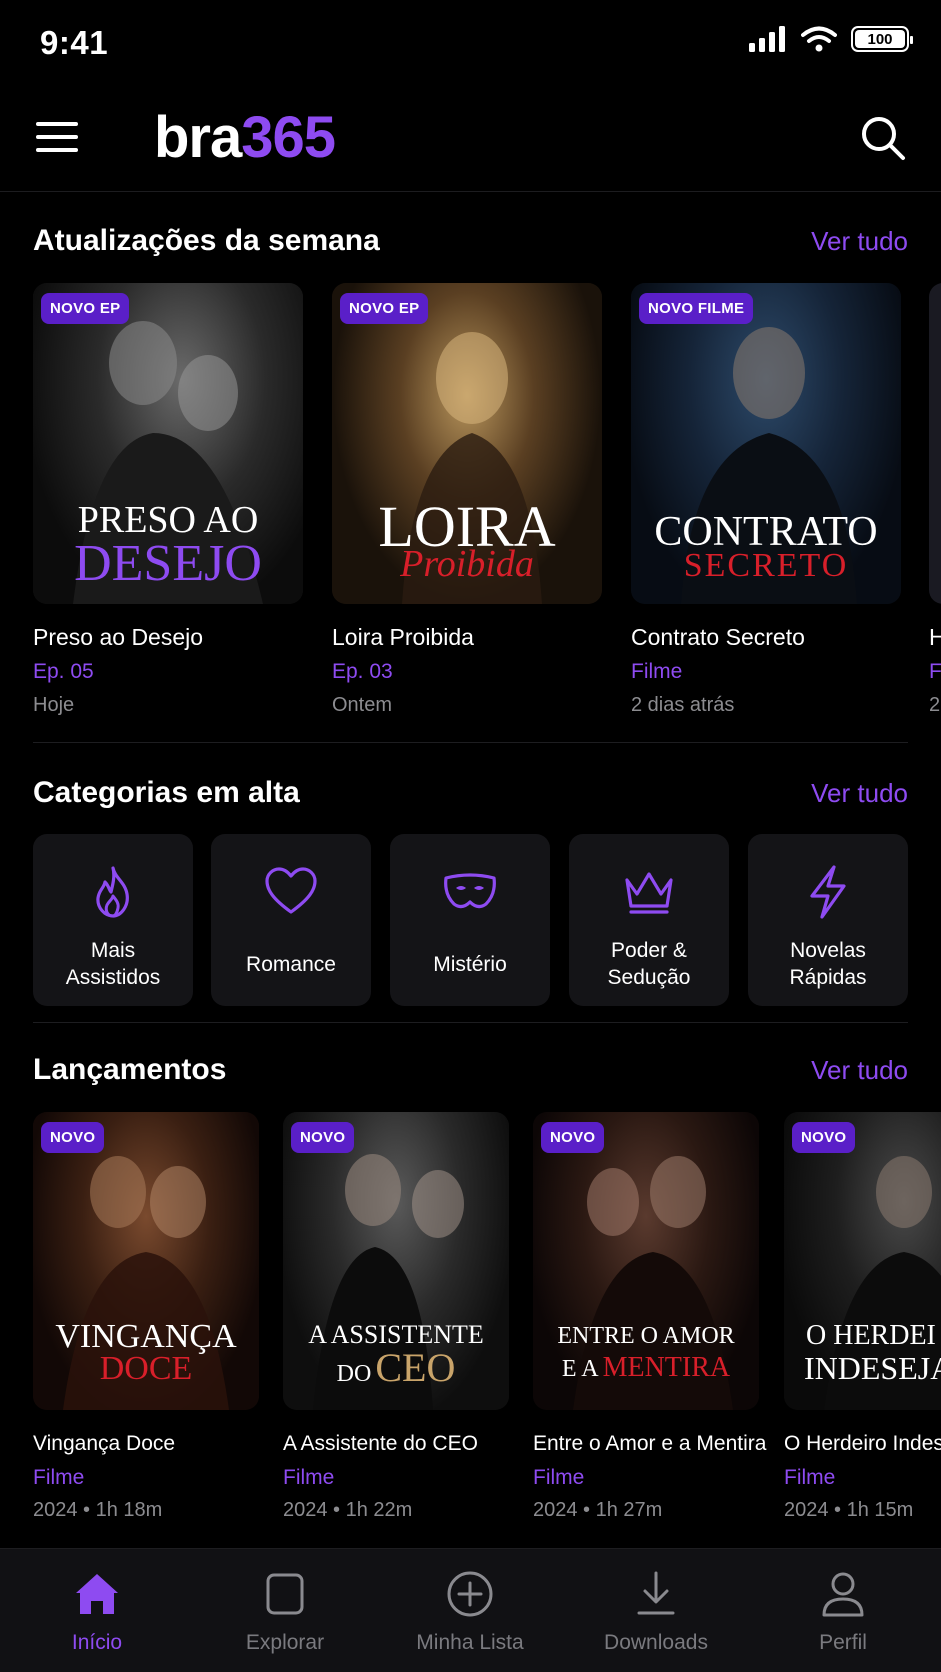  I want to click on poster-title-line1: ENTRE O AMOR, so click(646, 1336).